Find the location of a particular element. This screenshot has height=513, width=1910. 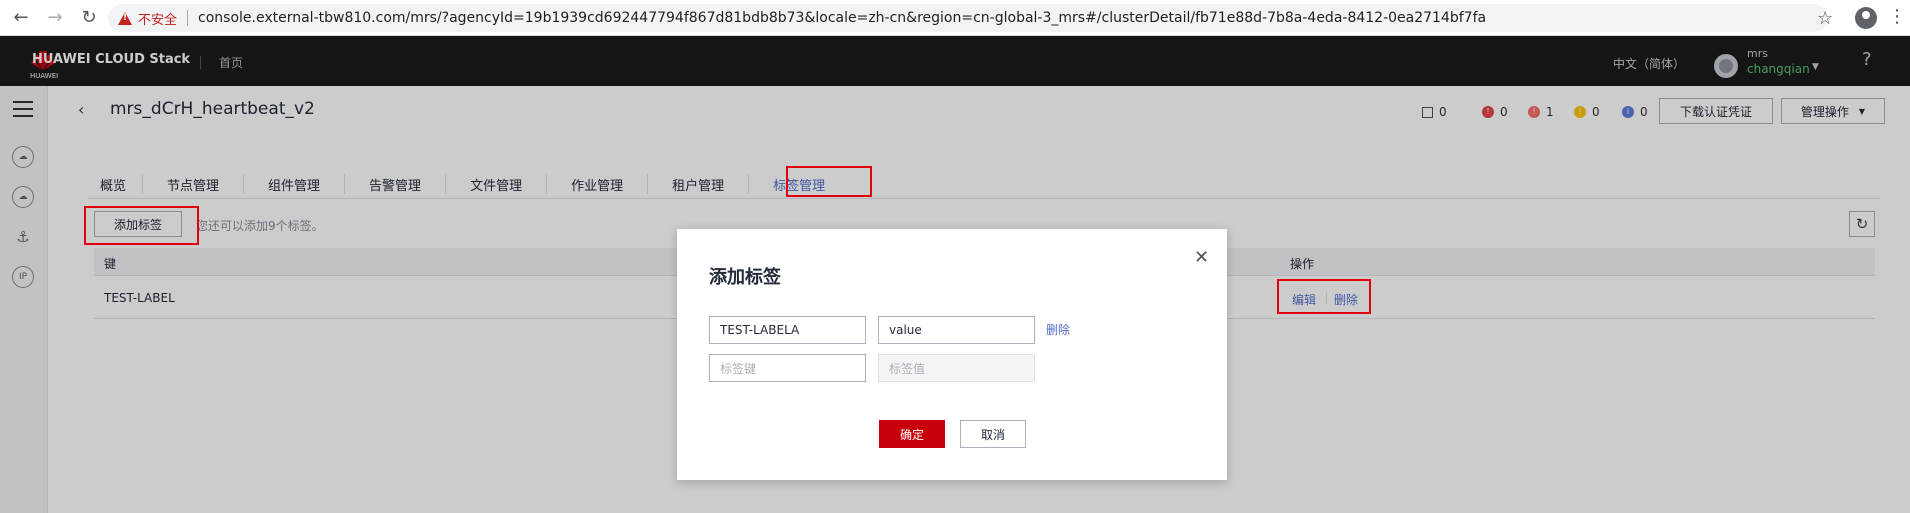

modal-overlay-header is located at coordinates (955, 61).